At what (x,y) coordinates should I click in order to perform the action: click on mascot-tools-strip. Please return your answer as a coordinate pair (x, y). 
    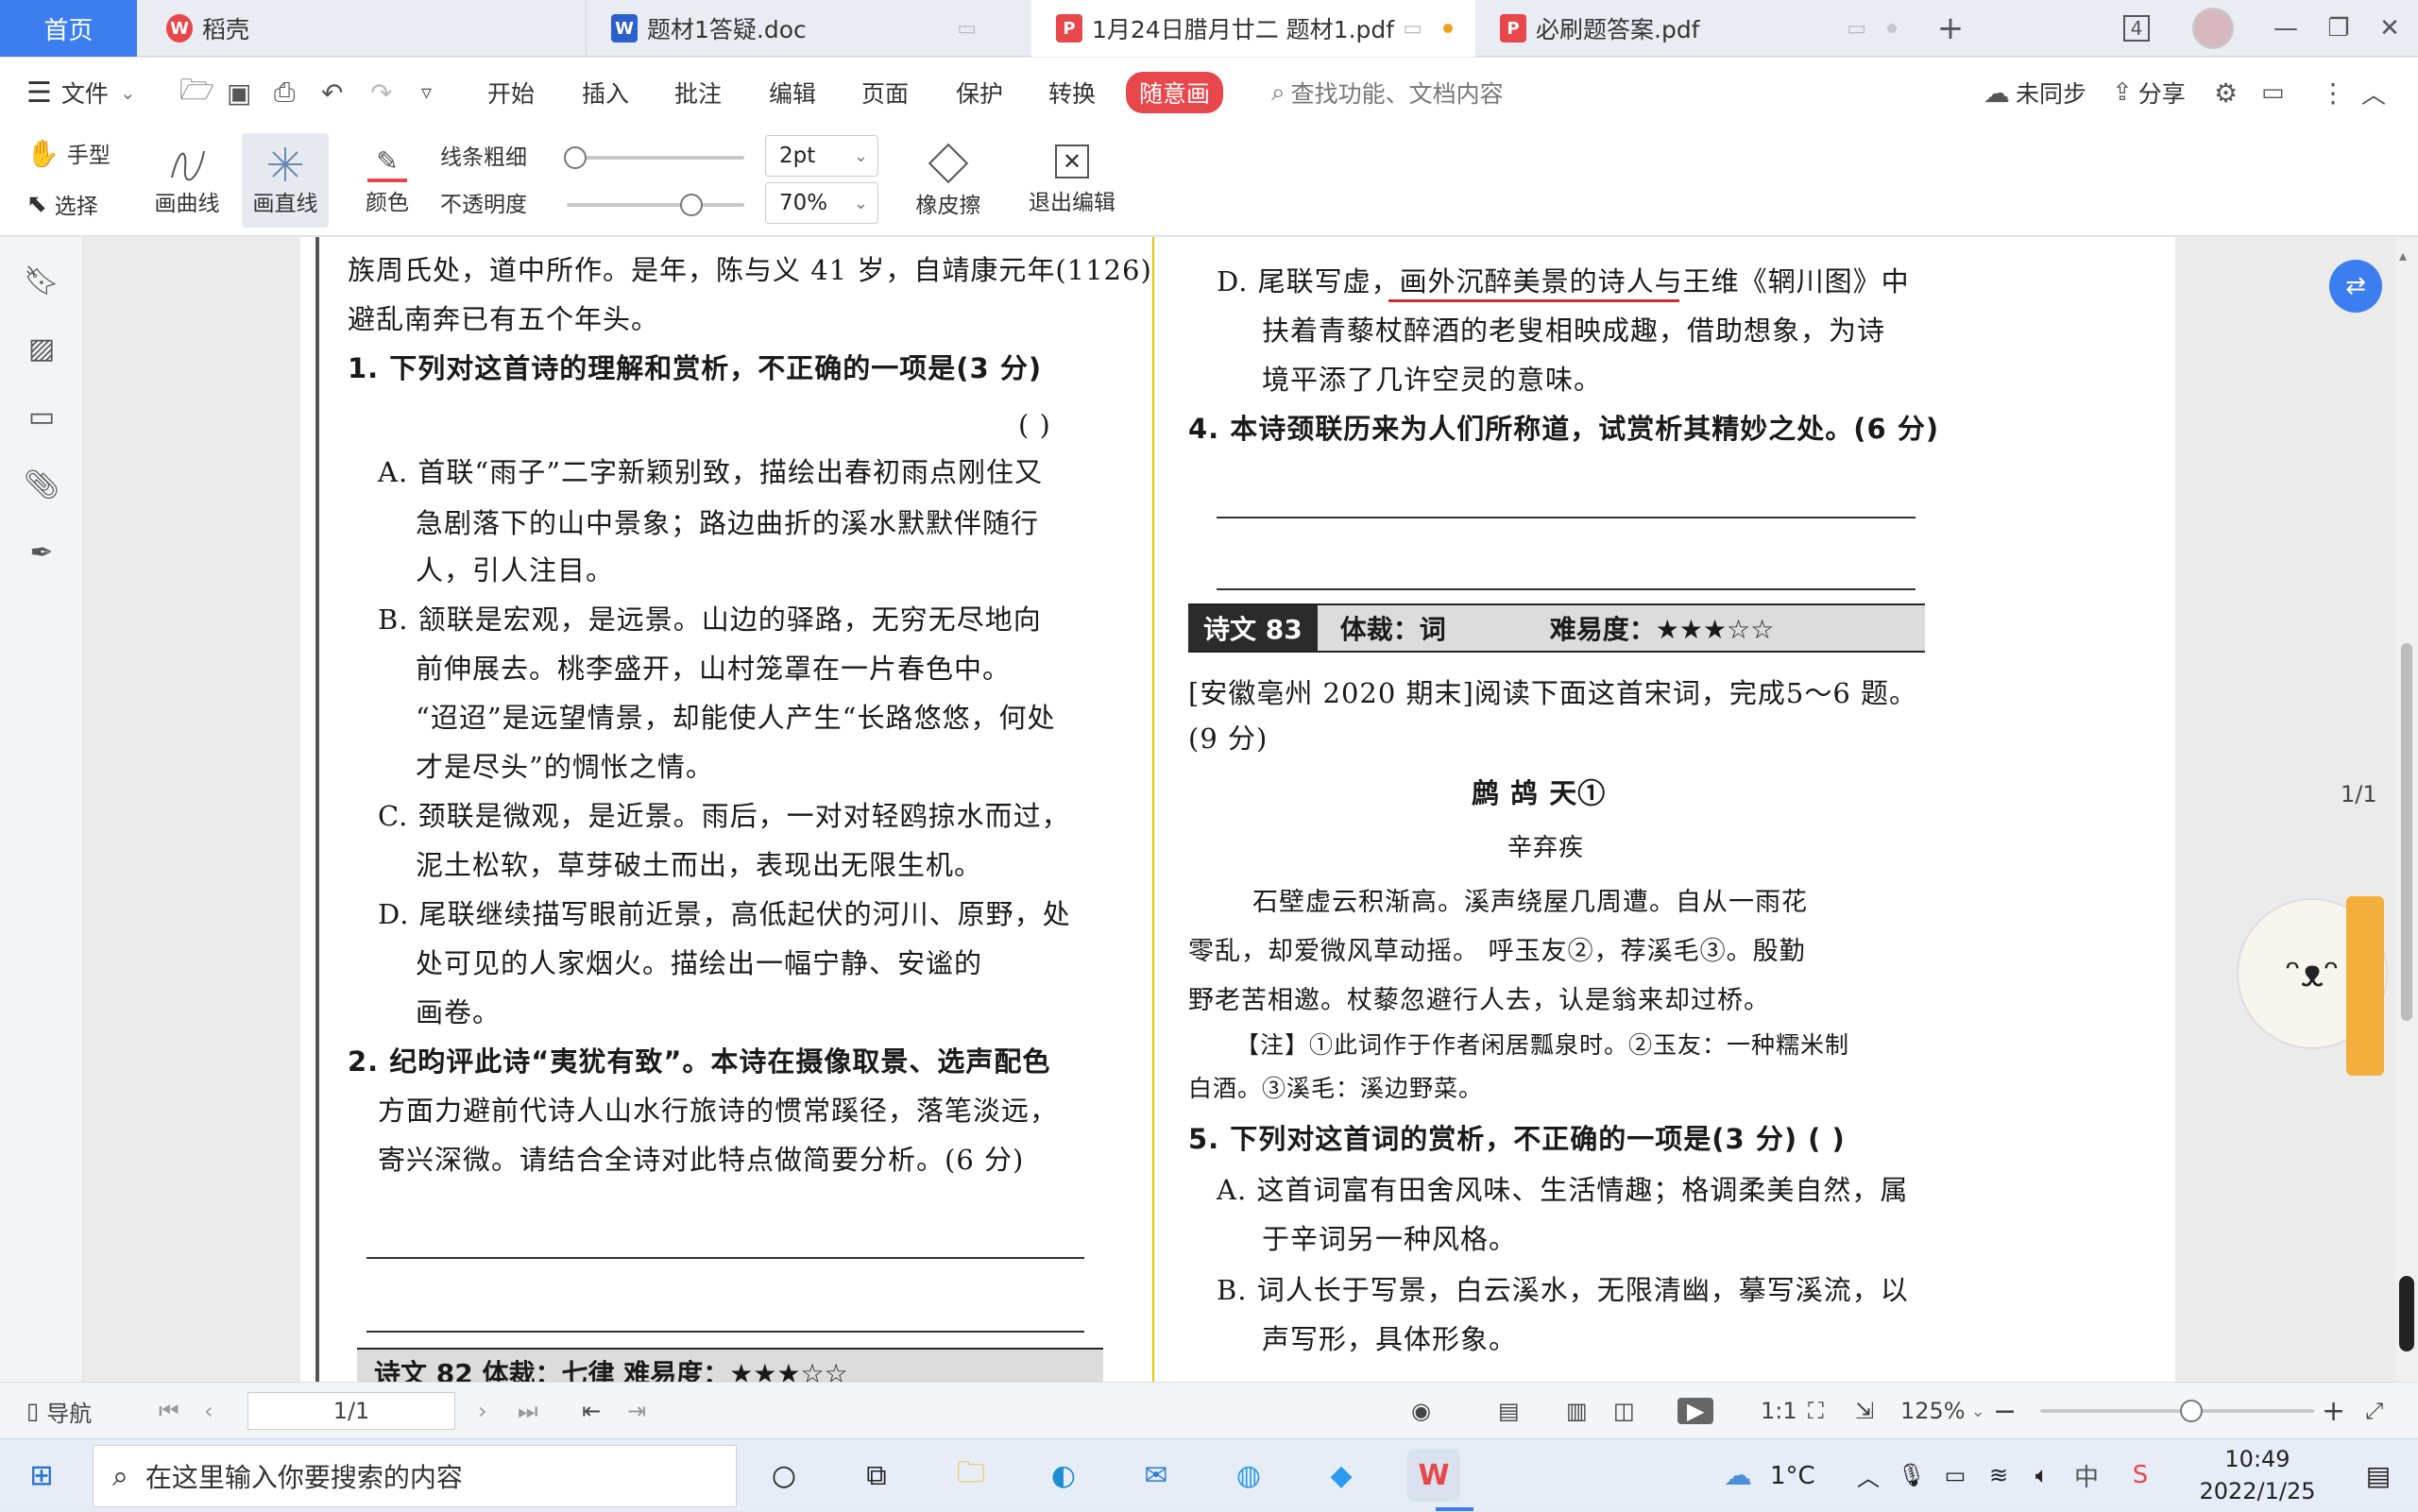
    Looking at the image, I should click on (2365, 986).